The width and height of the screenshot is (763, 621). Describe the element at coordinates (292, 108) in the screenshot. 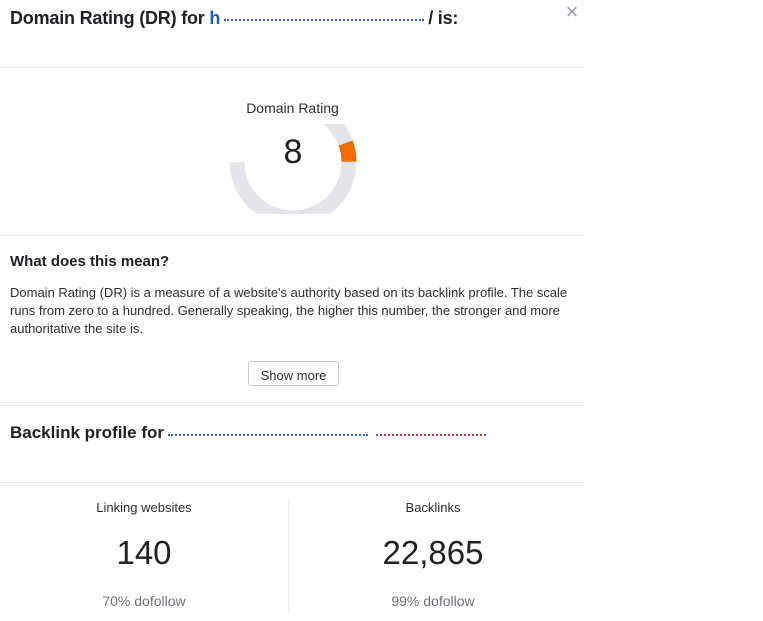

I see `domain-rating-label: Domain Rating` at that location.